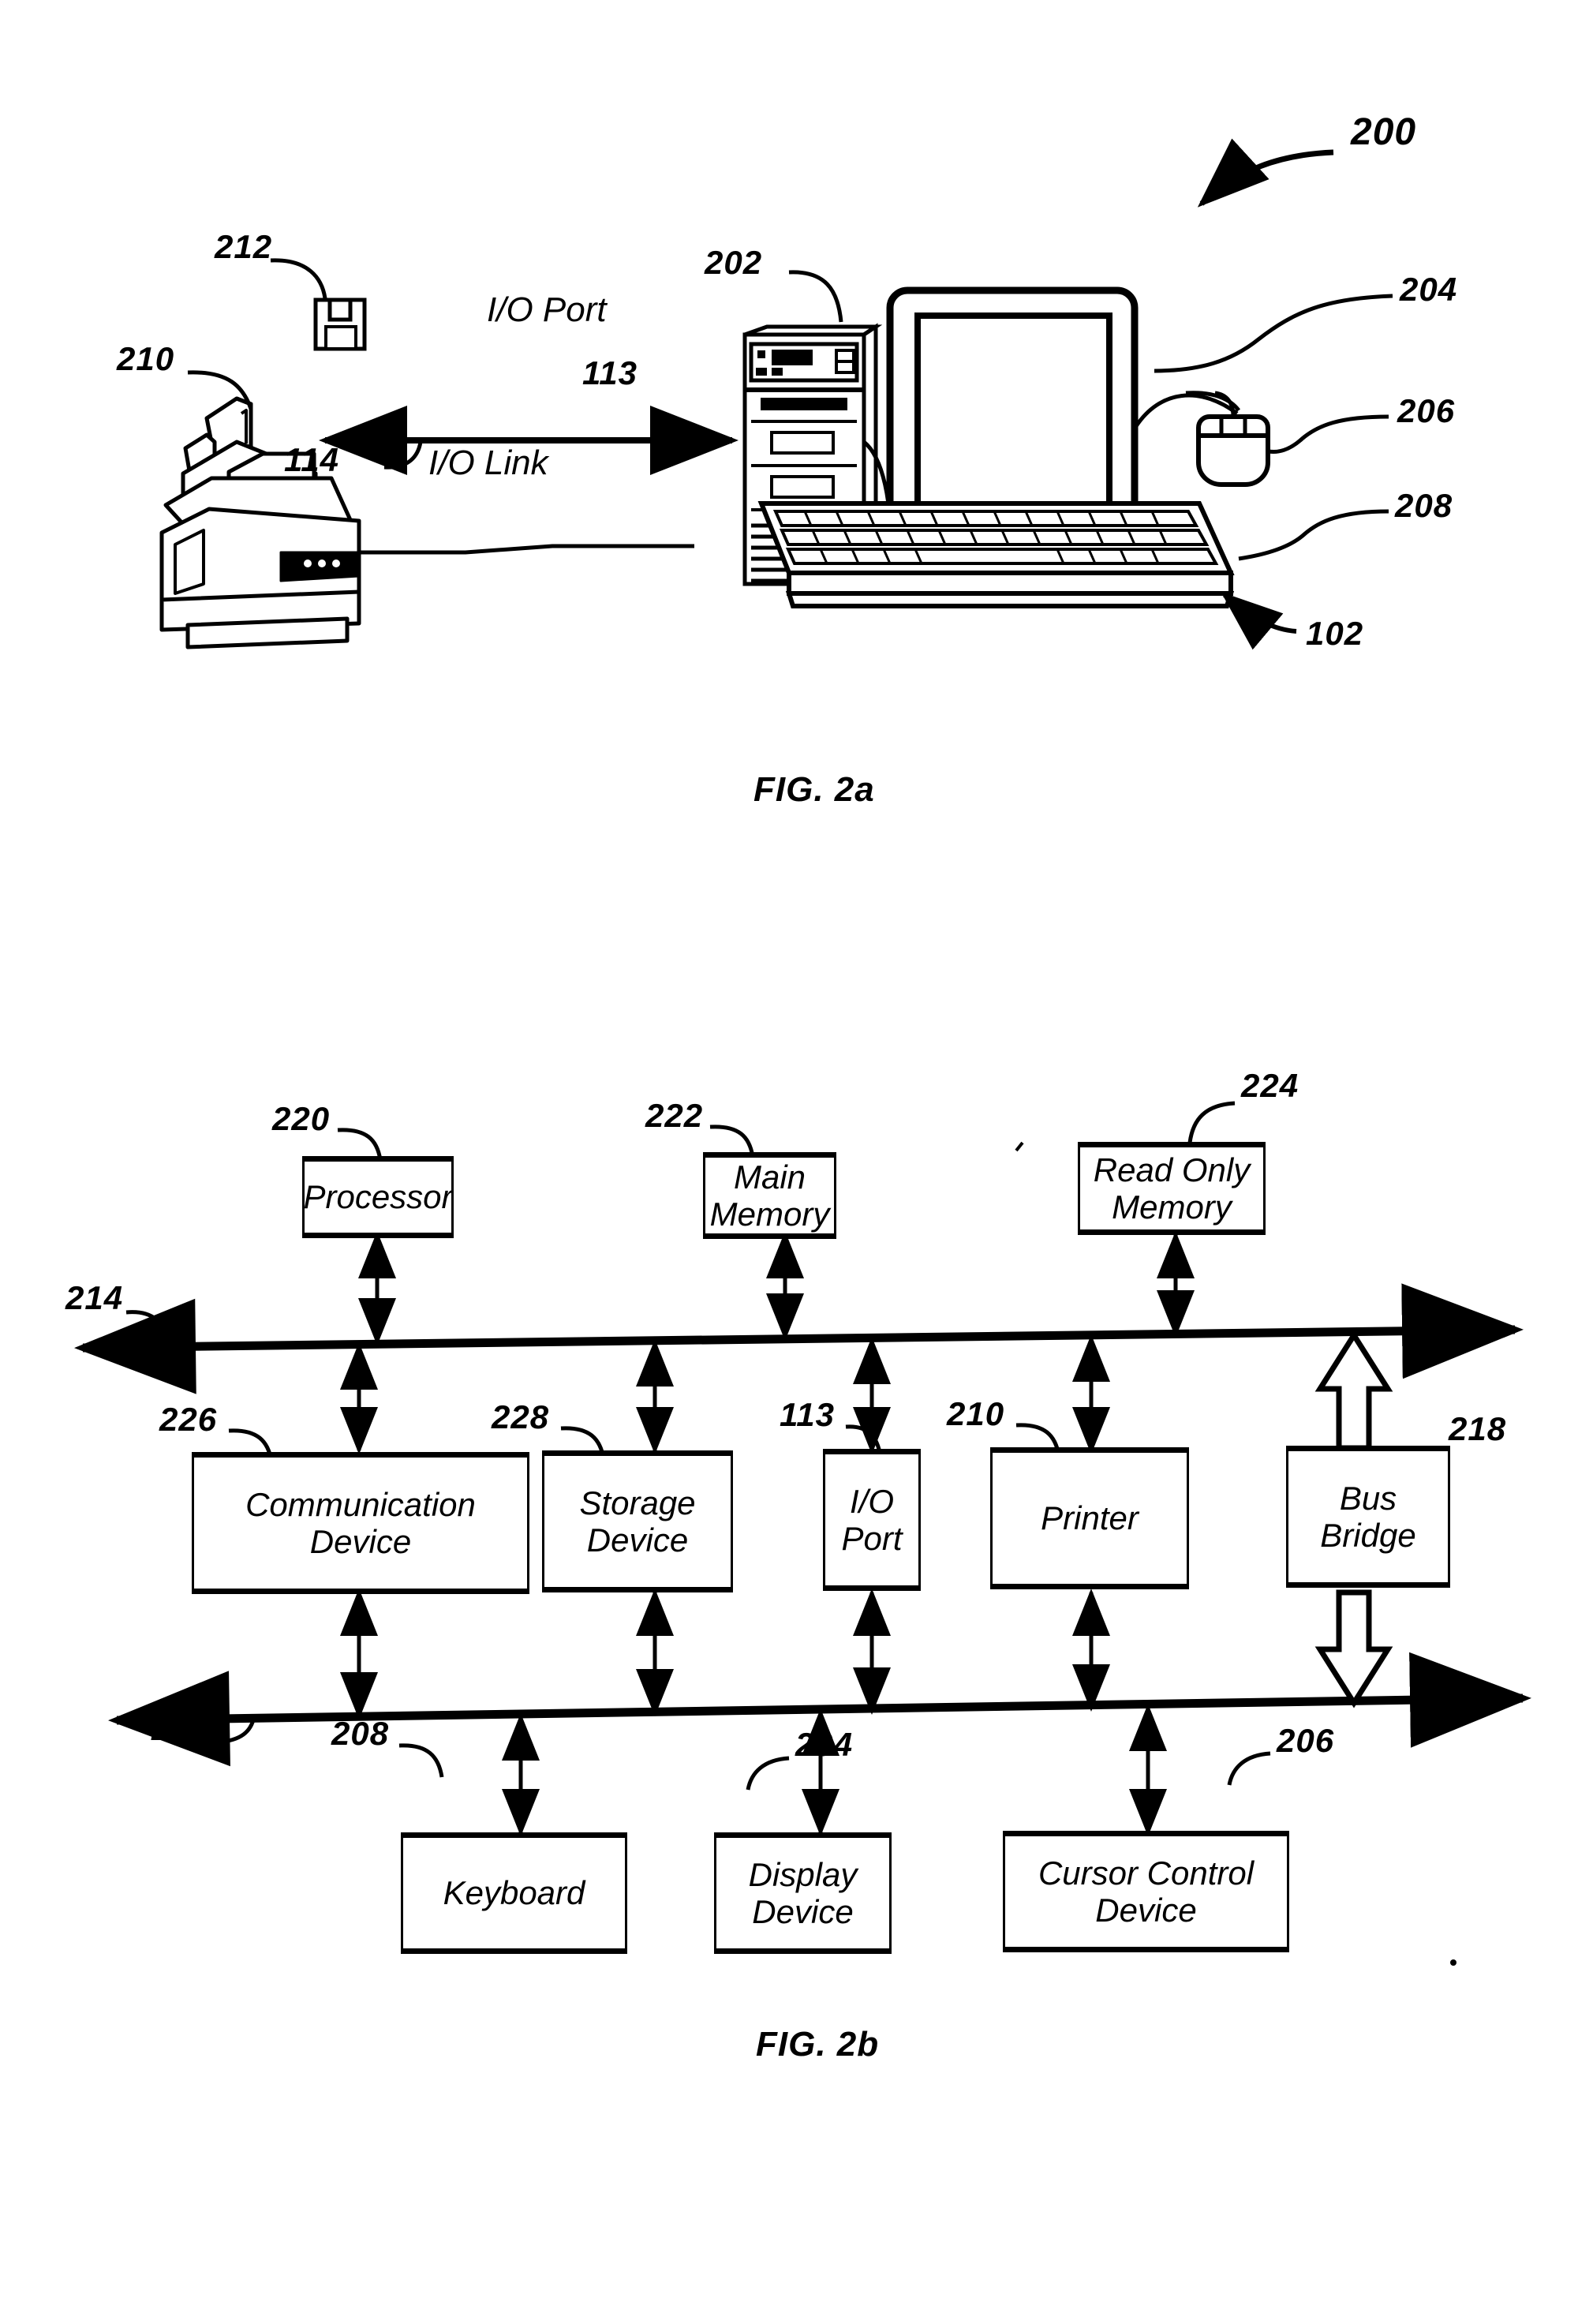  I want to click on ref-200: 200, so click(1384, 132).